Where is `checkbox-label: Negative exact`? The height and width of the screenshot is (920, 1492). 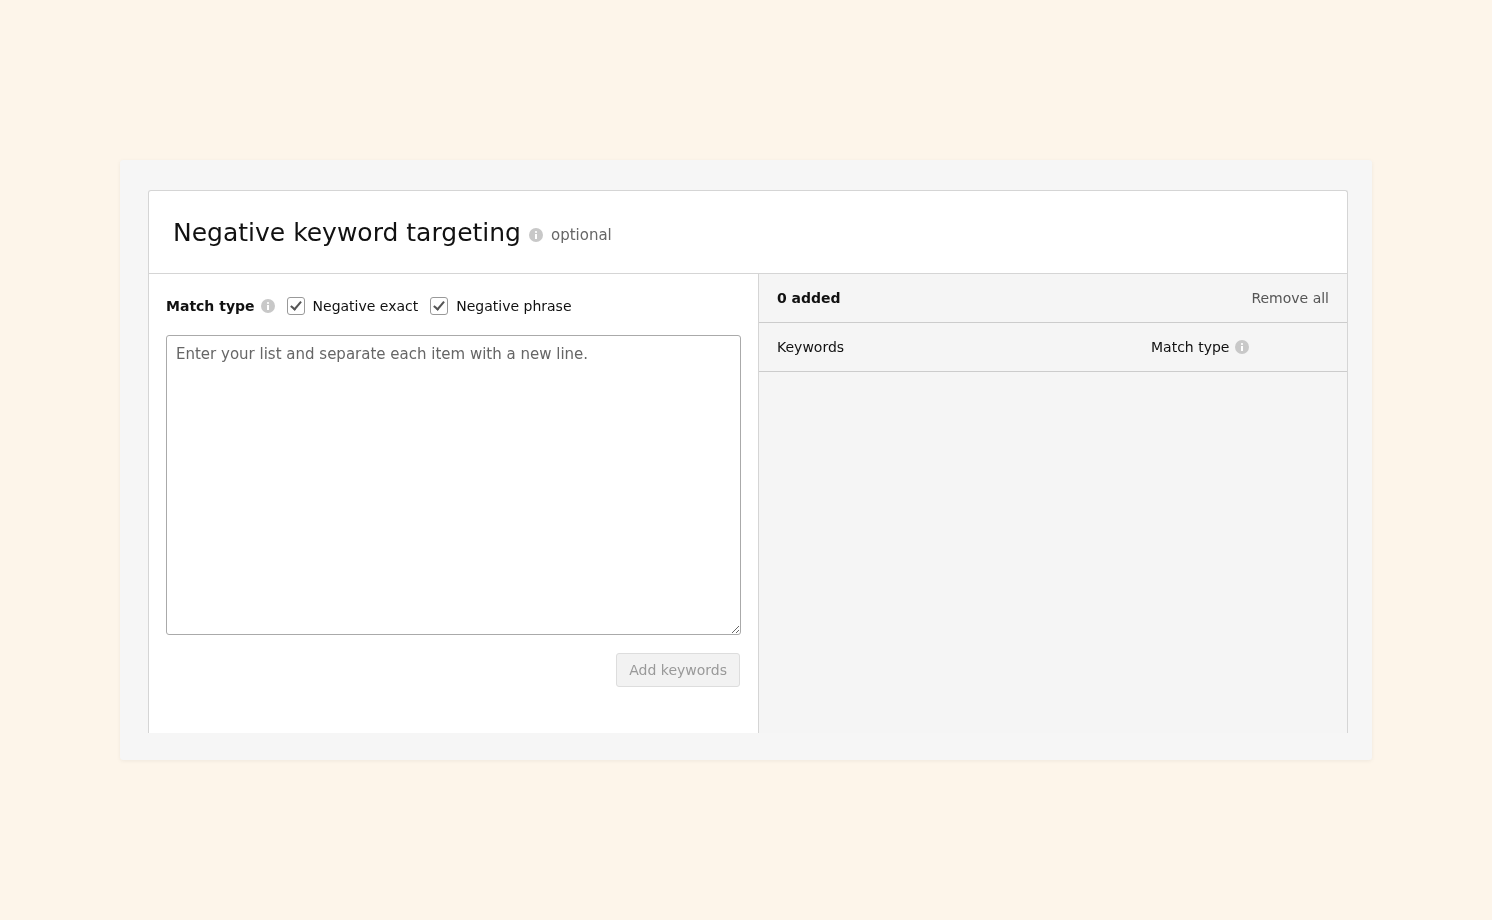
checkbox-label: Negative exact is located at coordinates (365, 306).